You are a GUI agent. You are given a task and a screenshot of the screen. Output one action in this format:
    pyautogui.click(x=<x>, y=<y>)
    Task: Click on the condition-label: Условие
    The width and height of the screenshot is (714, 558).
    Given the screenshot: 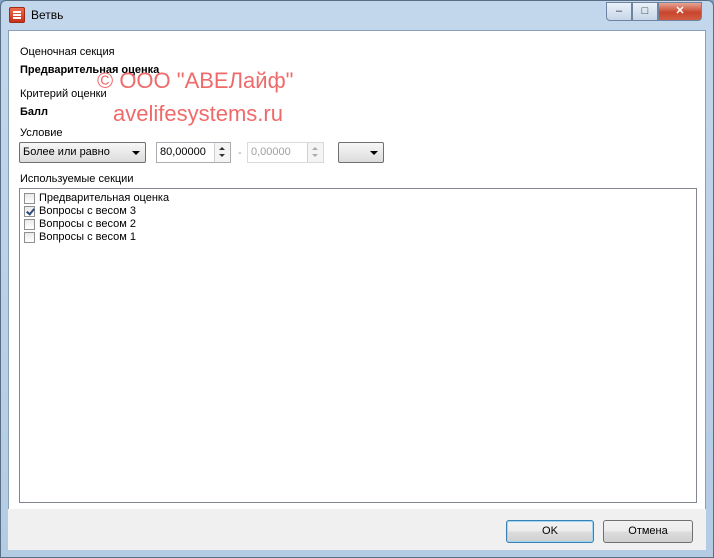 What is the action you would take?
    pyautogui.click(x=41, y=133)
    